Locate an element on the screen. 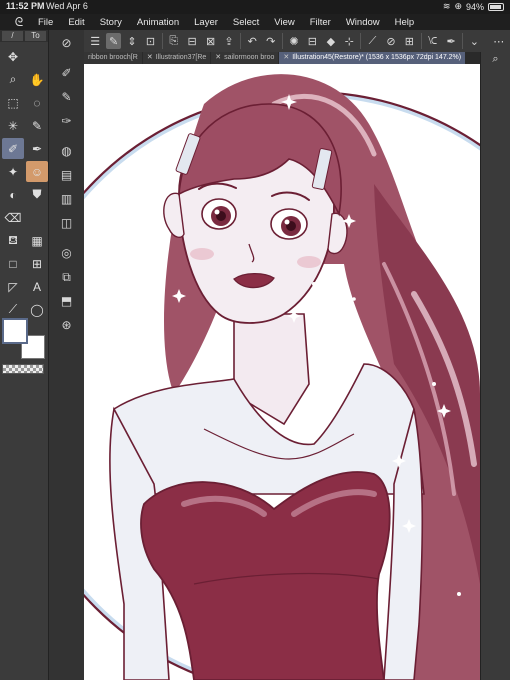  color-history-icon: ▤ is located at coordinates (67, 175).